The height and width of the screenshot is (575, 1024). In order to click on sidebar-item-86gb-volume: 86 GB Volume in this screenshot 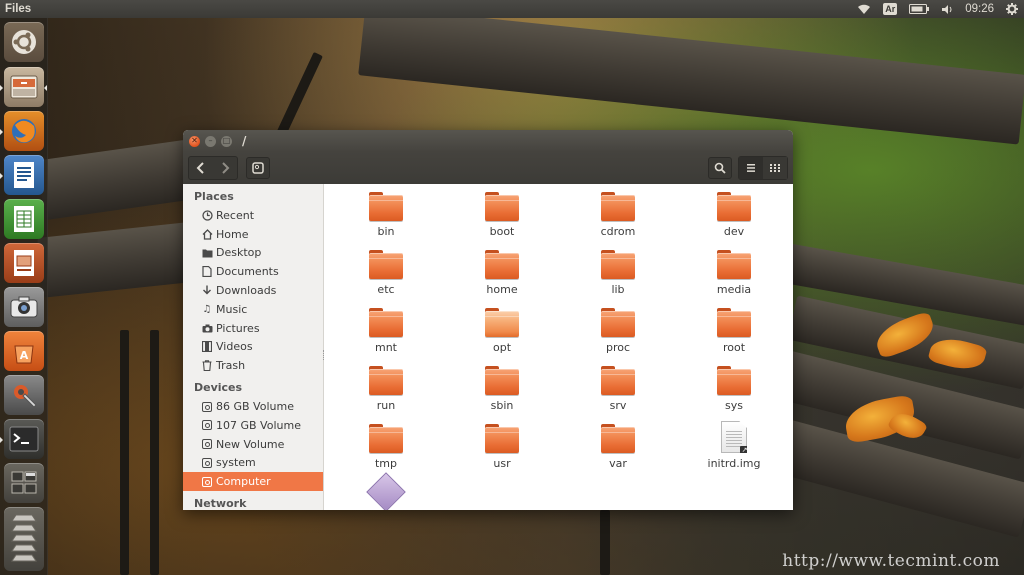, I will do `click(253, 406)`.